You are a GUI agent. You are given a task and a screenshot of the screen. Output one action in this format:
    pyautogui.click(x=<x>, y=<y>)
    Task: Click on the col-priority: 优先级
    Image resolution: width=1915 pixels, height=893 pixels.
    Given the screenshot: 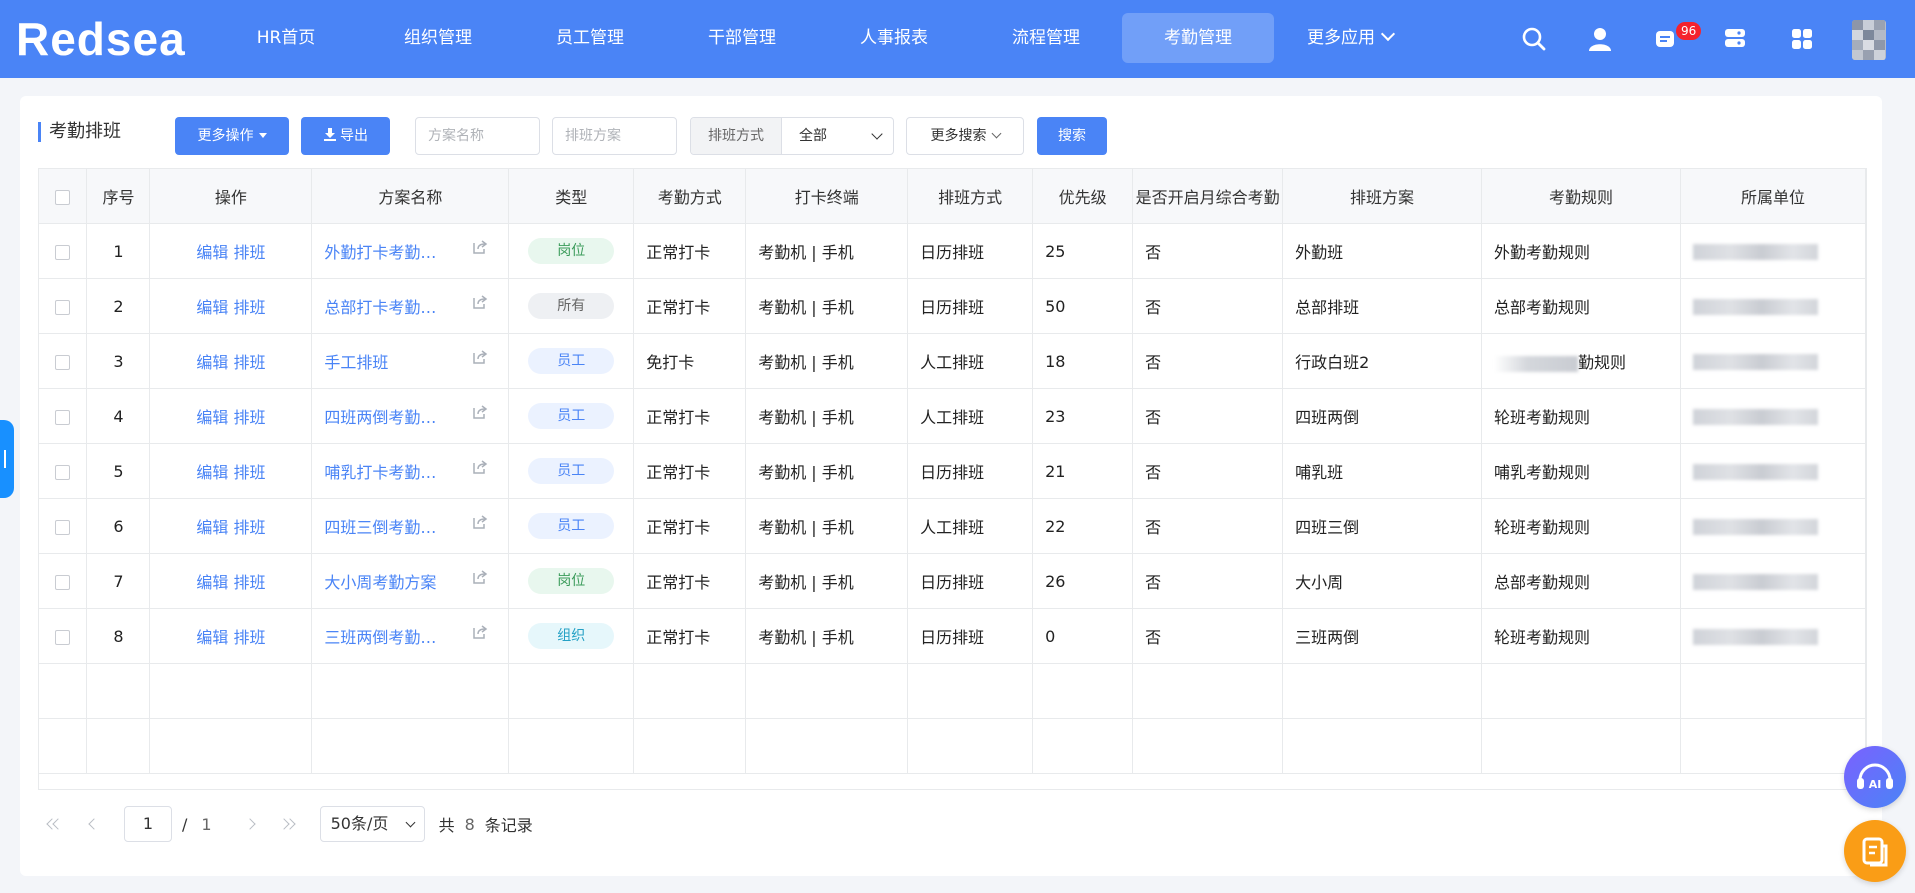 What is the action you would take?
    pyautogui.click(x=1083, y=196)
    